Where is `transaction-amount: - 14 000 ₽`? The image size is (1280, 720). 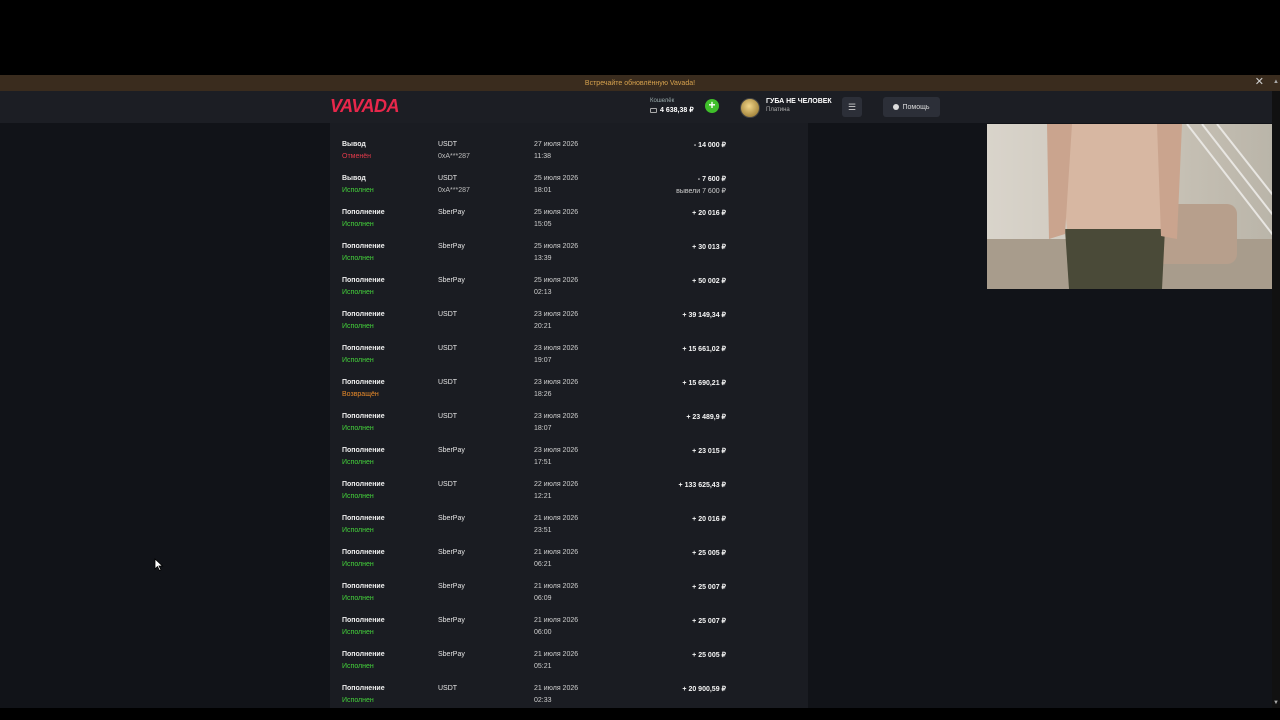
transaction-amount: - 14 000 ₽ is located at coordinates (709, 145).